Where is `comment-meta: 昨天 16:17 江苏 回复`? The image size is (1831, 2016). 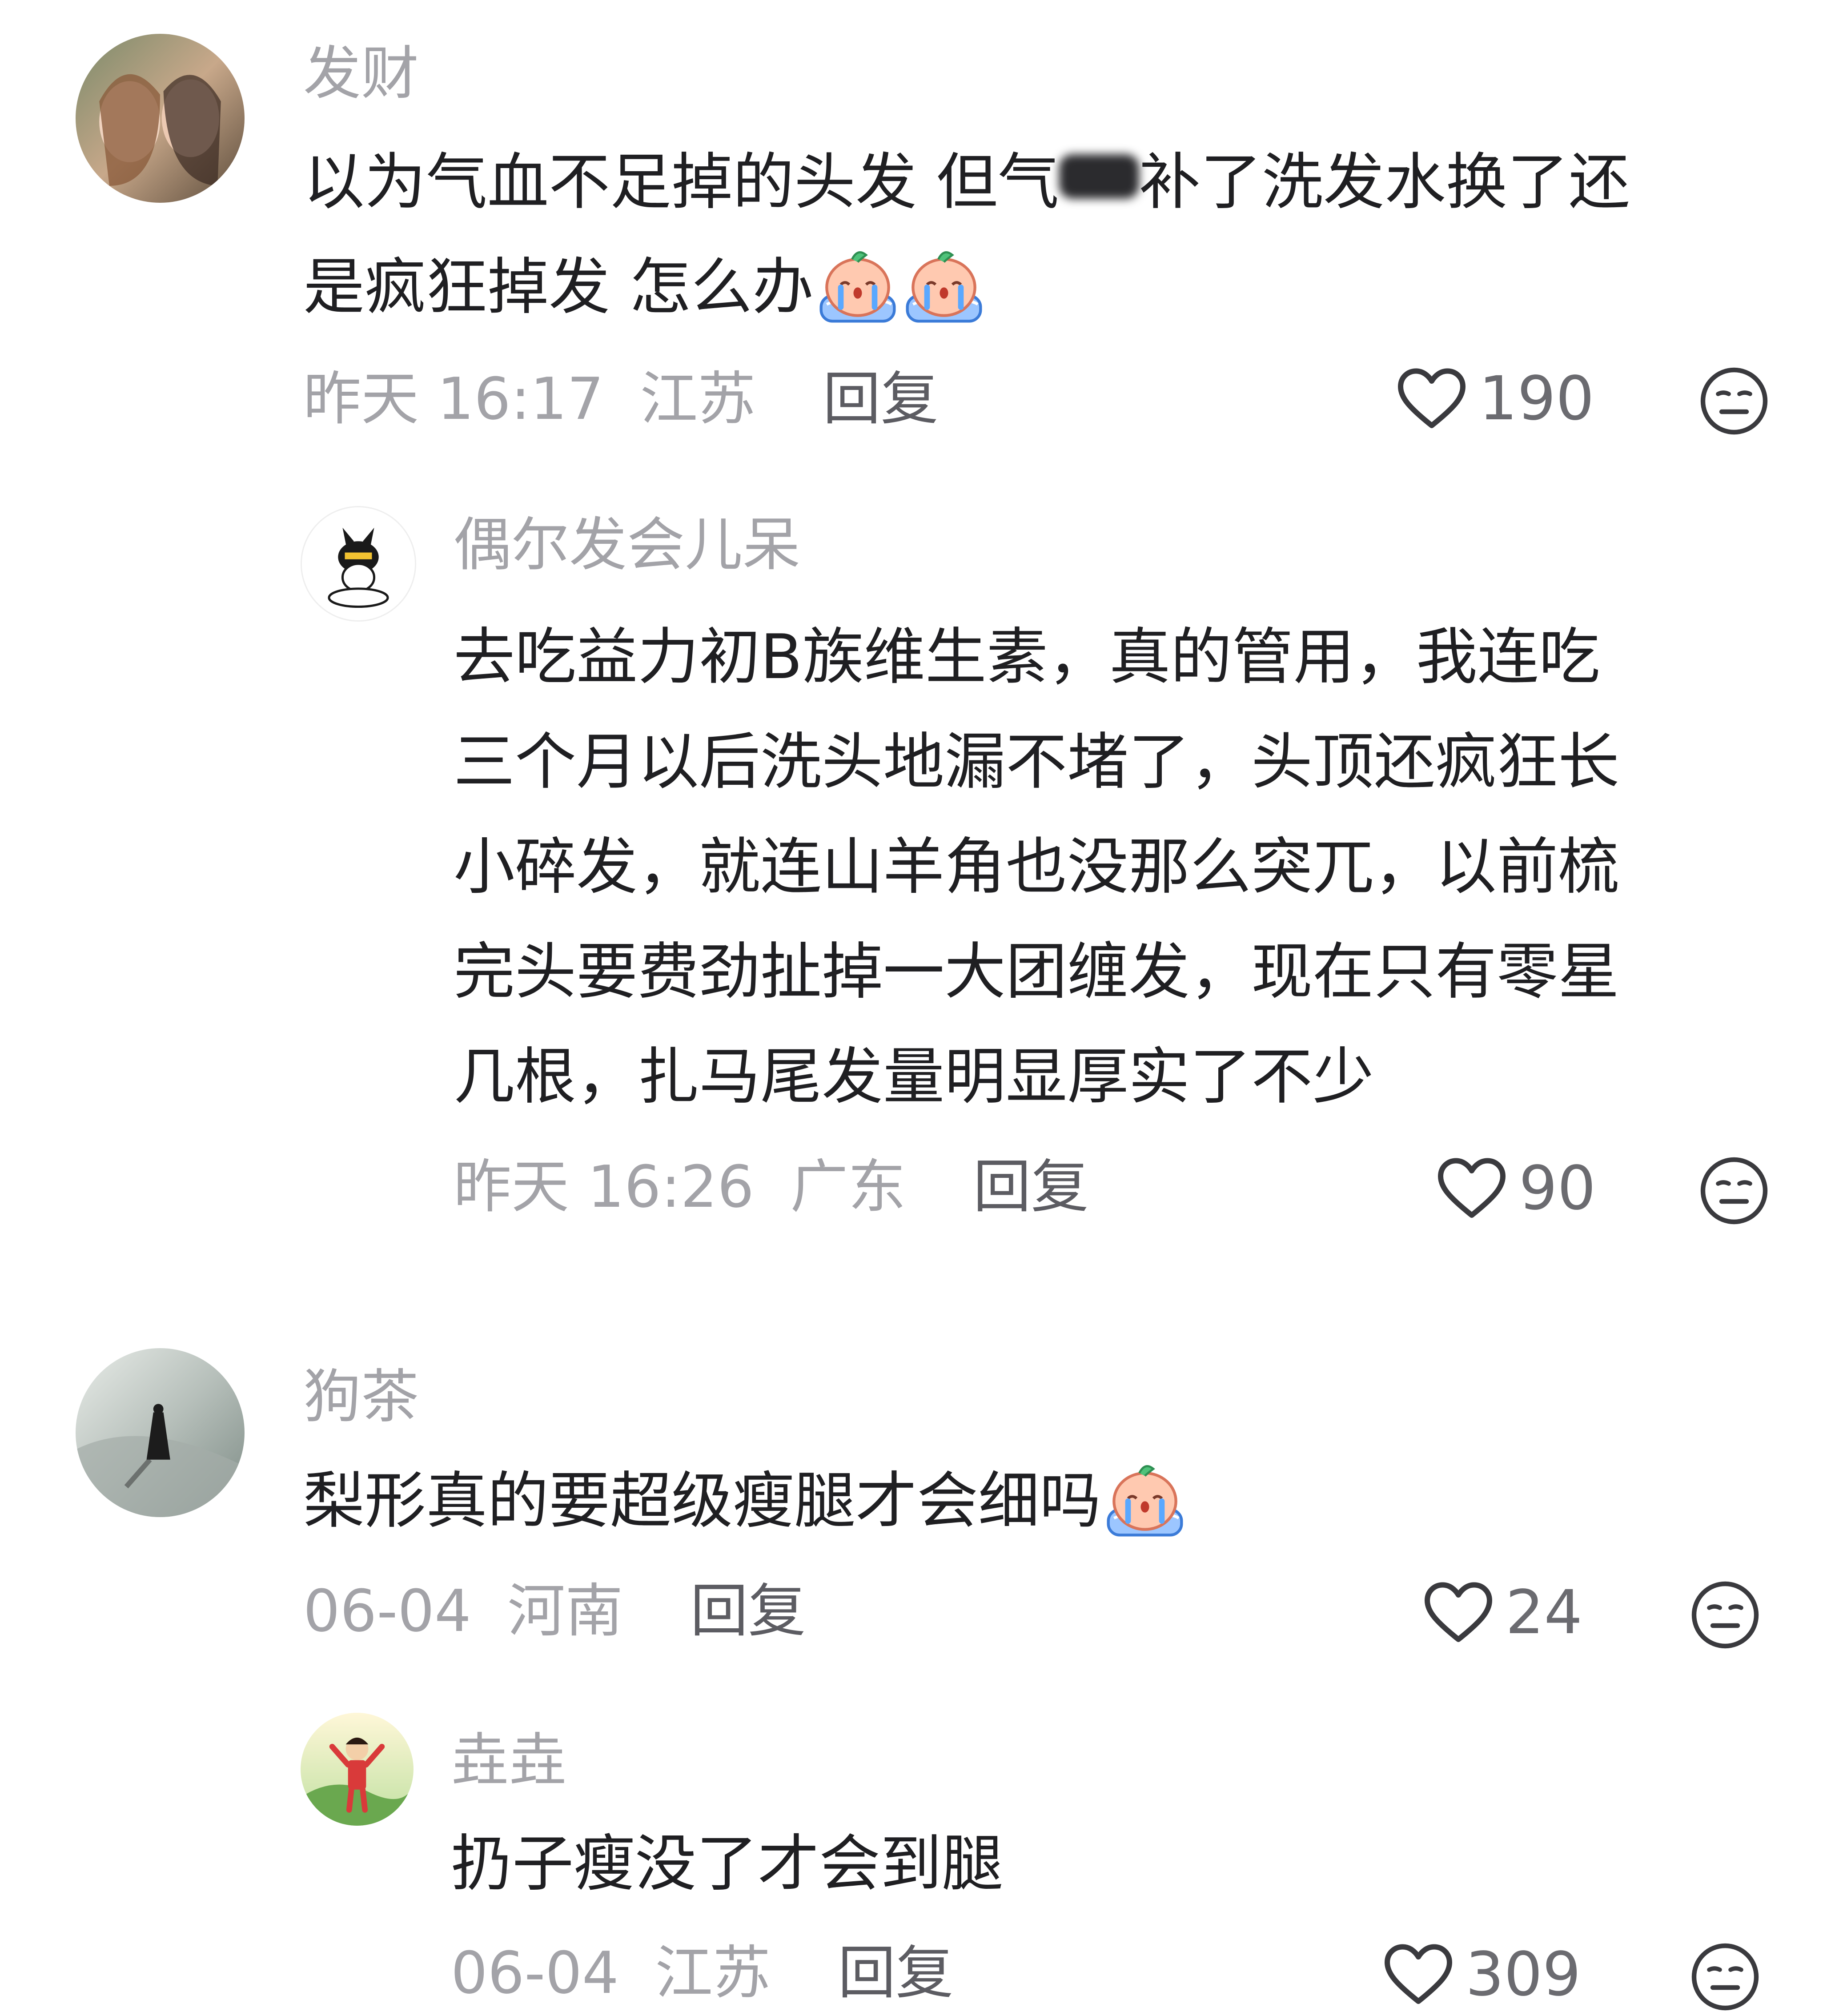
comment-meta: 昨天 16:17 江苏 回复 is located at coordinates (621, 399).